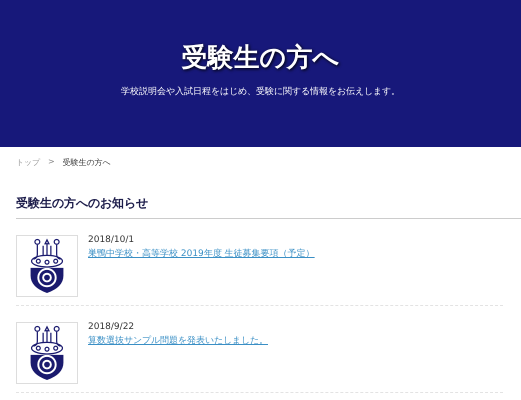 Image resolution: width=521 pixels, height=400 pixels. What do you see at coordinates (178, 340) in the screenshot?
I see `news-link: 算数選抜サンプル問題を発表いたしました。` at bounding box center [178, 340].